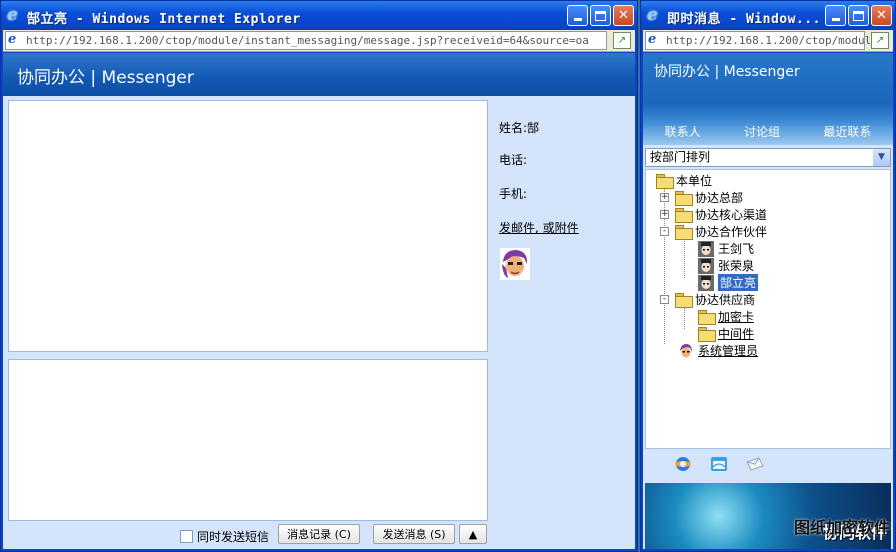 The image size is (896, 552). I want to click on title-bar: e 即时消息 - Window... ✕, so click(768, 15).